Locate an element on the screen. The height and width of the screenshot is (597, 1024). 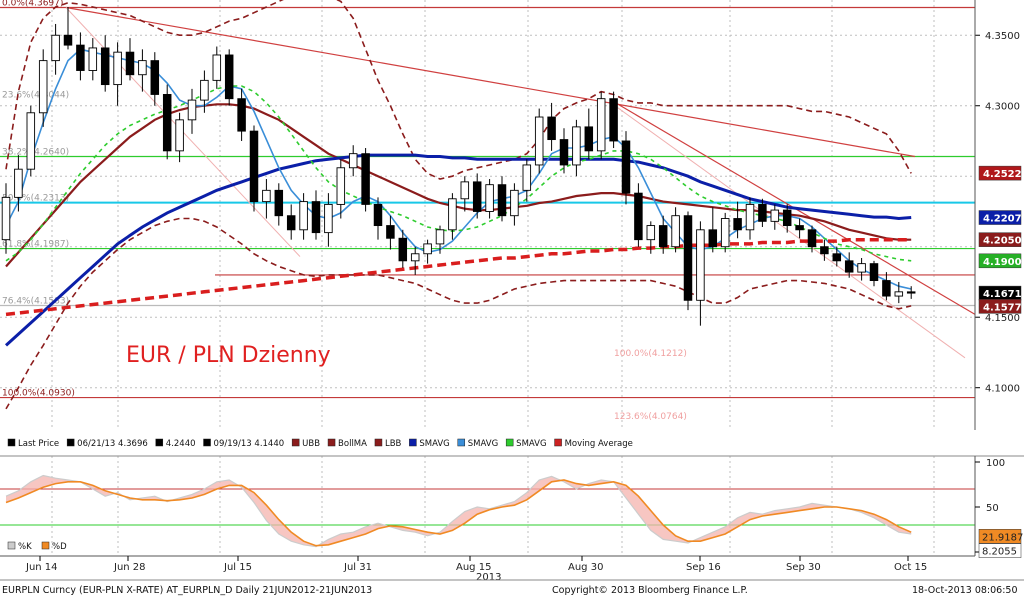
x-axis-year-label: 2013 is located at coordinates (488, 577).